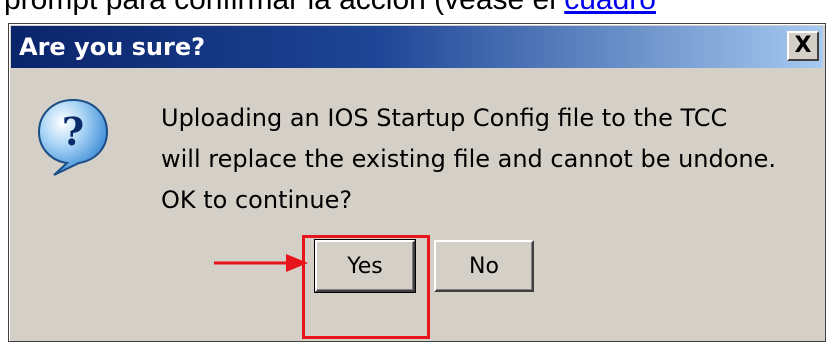 This screenshot has width=831, height=347. I want to click on question-icon: ?, so click(73, 137).